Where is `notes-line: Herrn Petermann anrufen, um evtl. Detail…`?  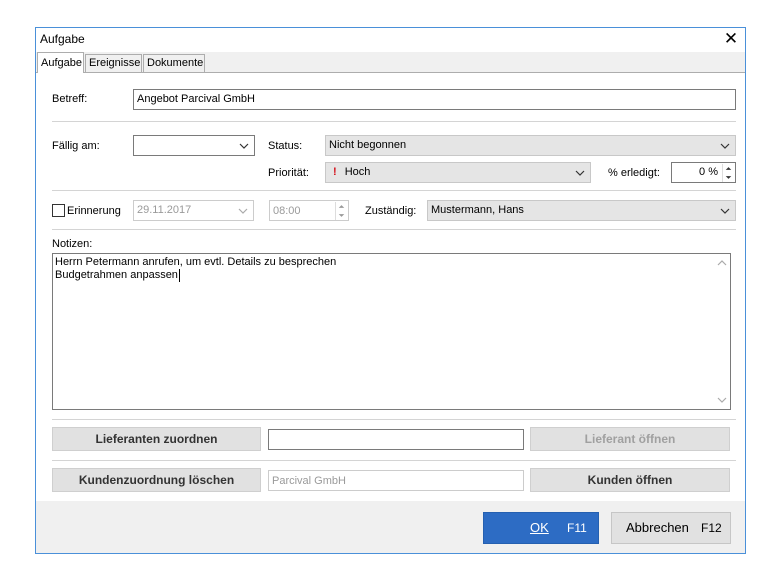 notes-line: Herrn Petermann anrufen, um evtl. Detail… is located at coordinates (196, 262).